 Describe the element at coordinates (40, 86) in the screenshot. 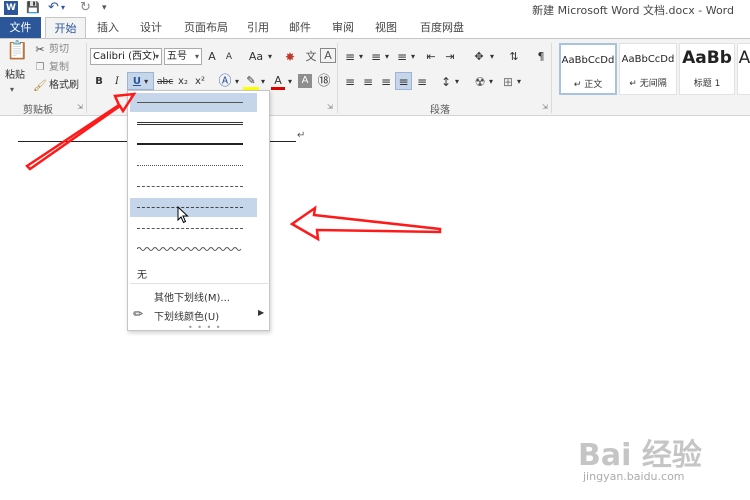

I see `format-painter-icon: 🖌` at that location.